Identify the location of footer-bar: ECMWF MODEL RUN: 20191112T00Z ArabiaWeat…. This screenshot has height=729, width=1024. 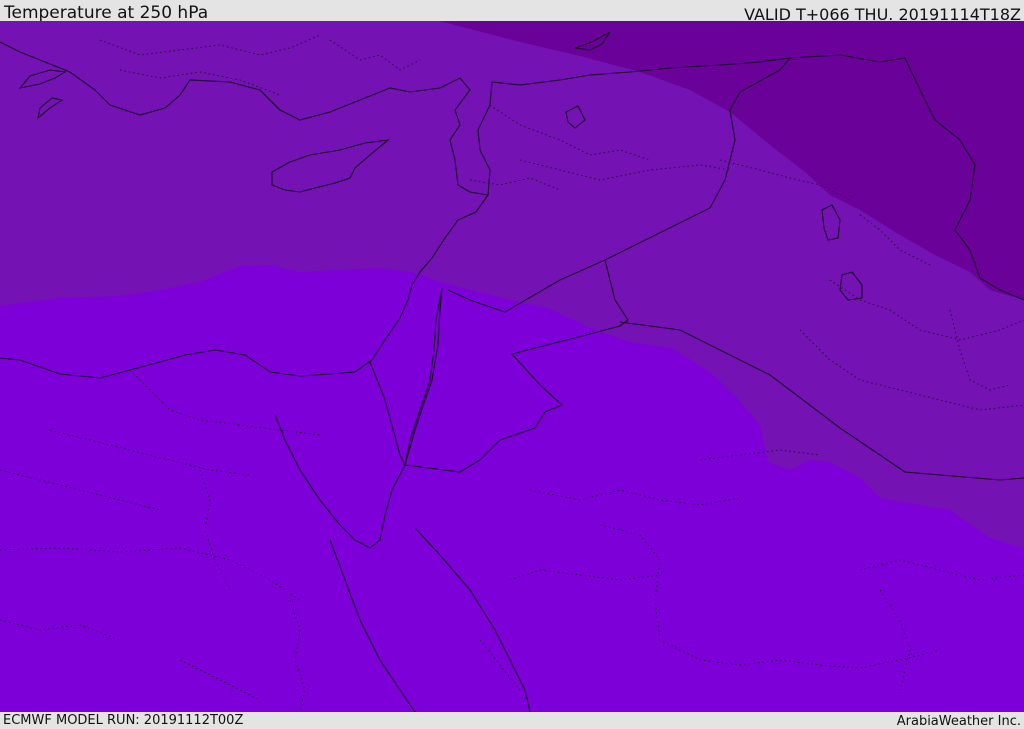
(512, 720).